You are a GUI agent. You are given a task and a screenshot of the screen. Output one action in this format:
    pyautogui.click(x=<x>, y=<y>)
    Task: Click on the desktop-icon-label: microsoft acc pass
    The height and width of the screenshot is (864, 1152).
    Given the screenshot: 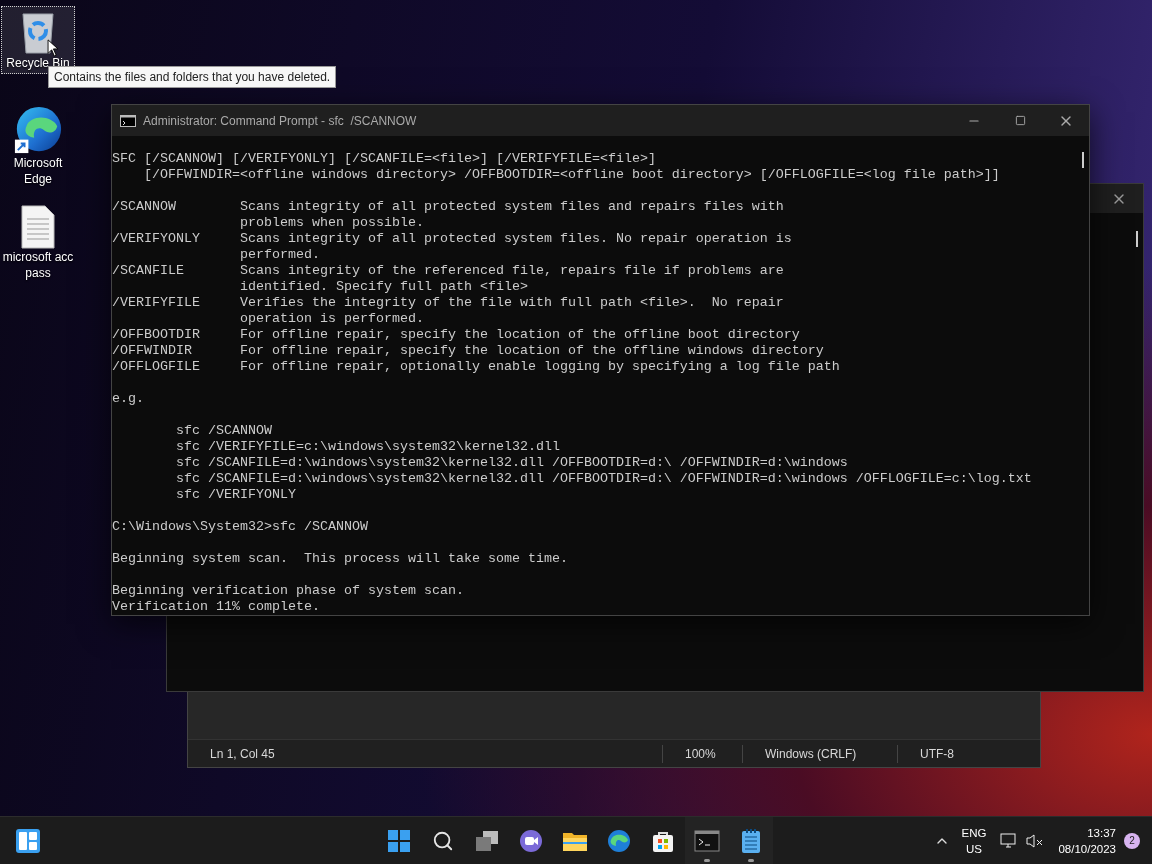 What is the action you would take?
    pyautogui.click(x=38, y=265)
    